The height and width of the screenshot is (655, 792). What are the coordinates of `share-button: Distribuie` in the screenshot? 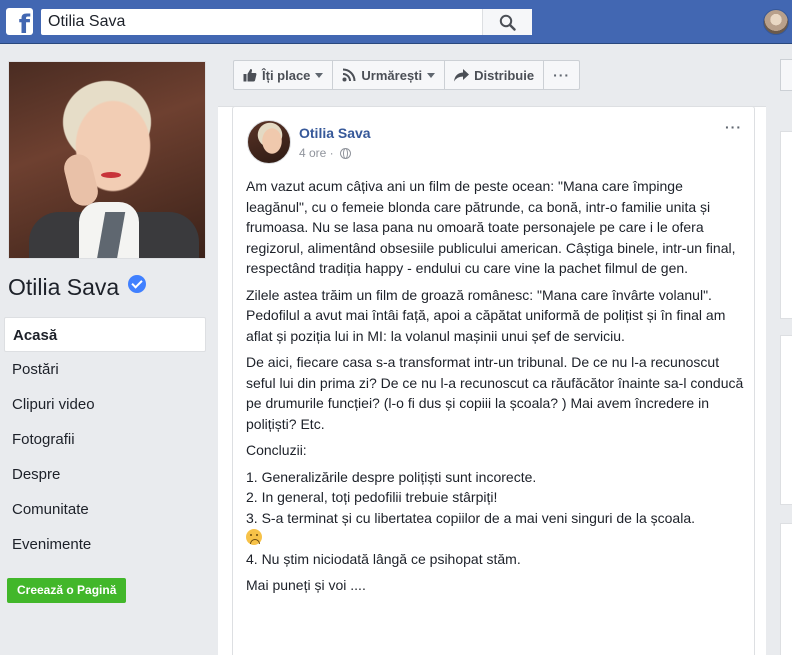 It's located at (495, 75).